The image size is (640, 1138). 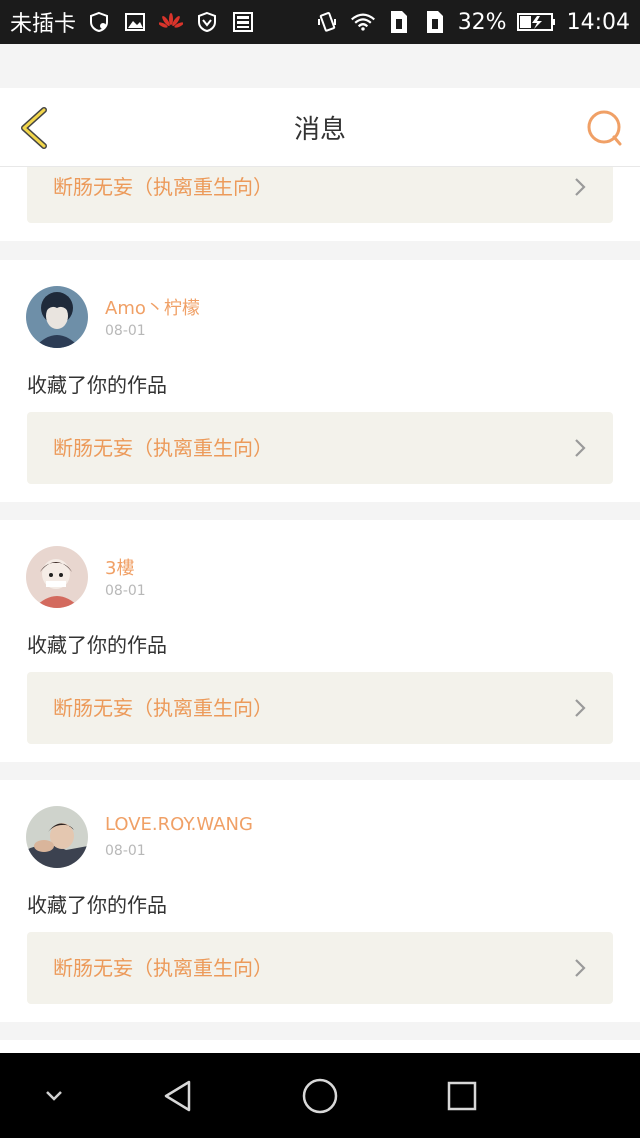 I want to click on clock: 14:04, so click(x=598, y=22).